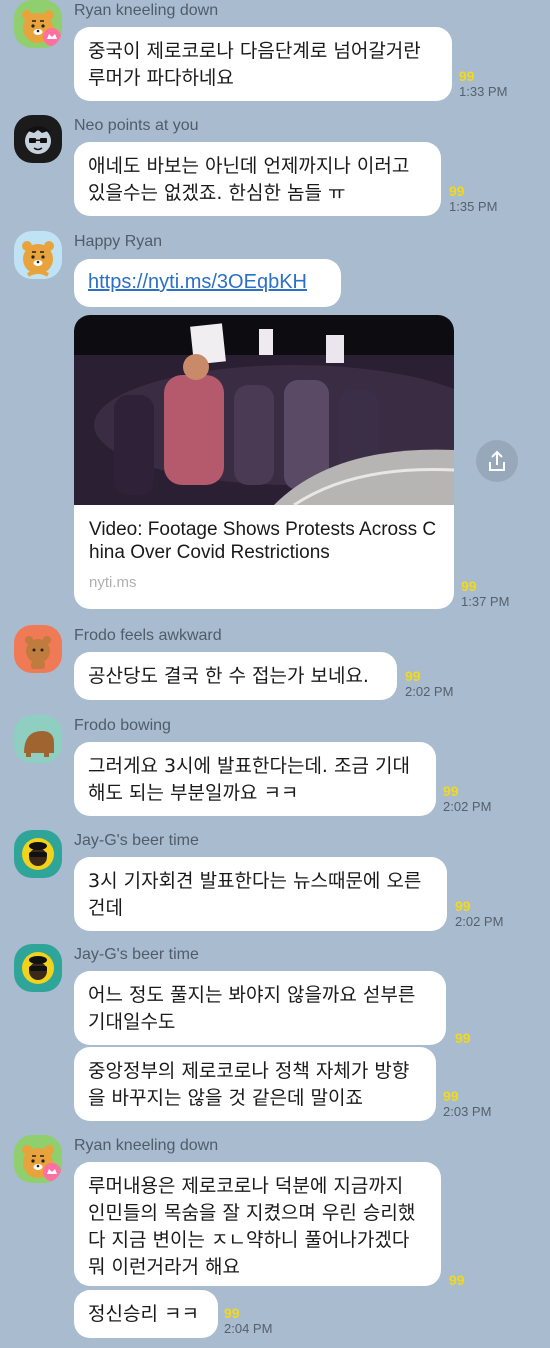 This screenshot has height=1348, width=550. I want to click on timestamp: 2:04 PM, so click(248, 1328).